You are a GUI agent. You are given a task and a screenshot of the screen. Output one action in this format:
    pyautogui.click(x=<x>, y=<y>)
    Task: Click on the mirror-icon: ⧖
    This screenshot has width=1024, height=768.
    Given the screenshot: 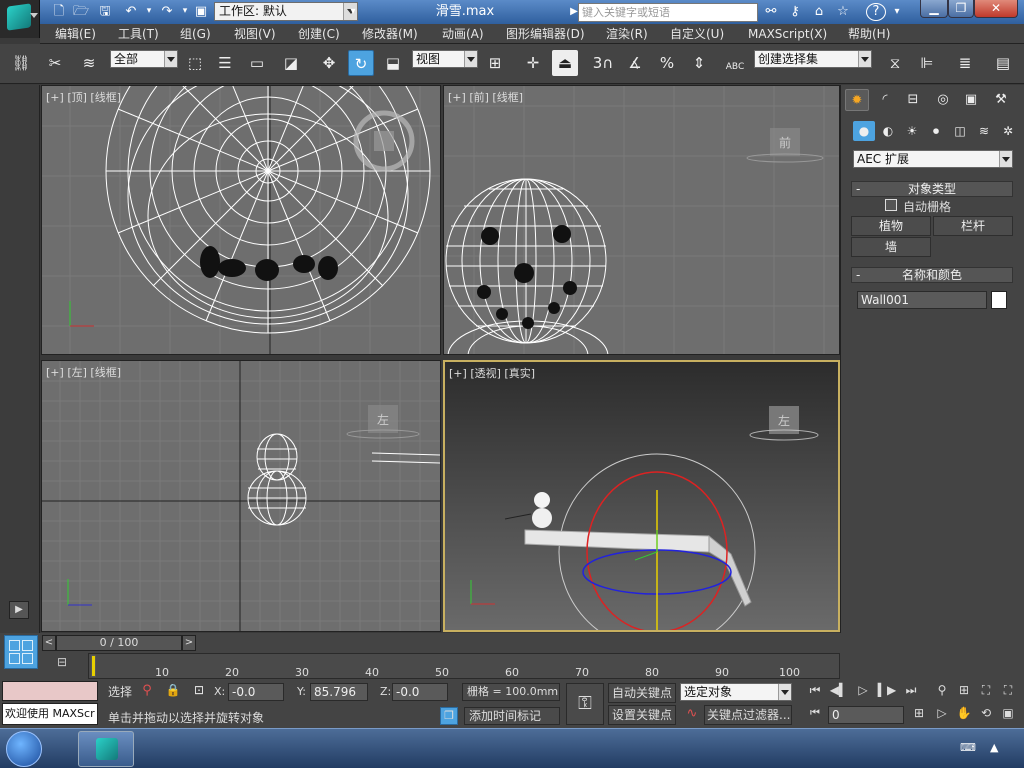 What is the action you would take?
    pyautogui.click(x=895, y=63)
    